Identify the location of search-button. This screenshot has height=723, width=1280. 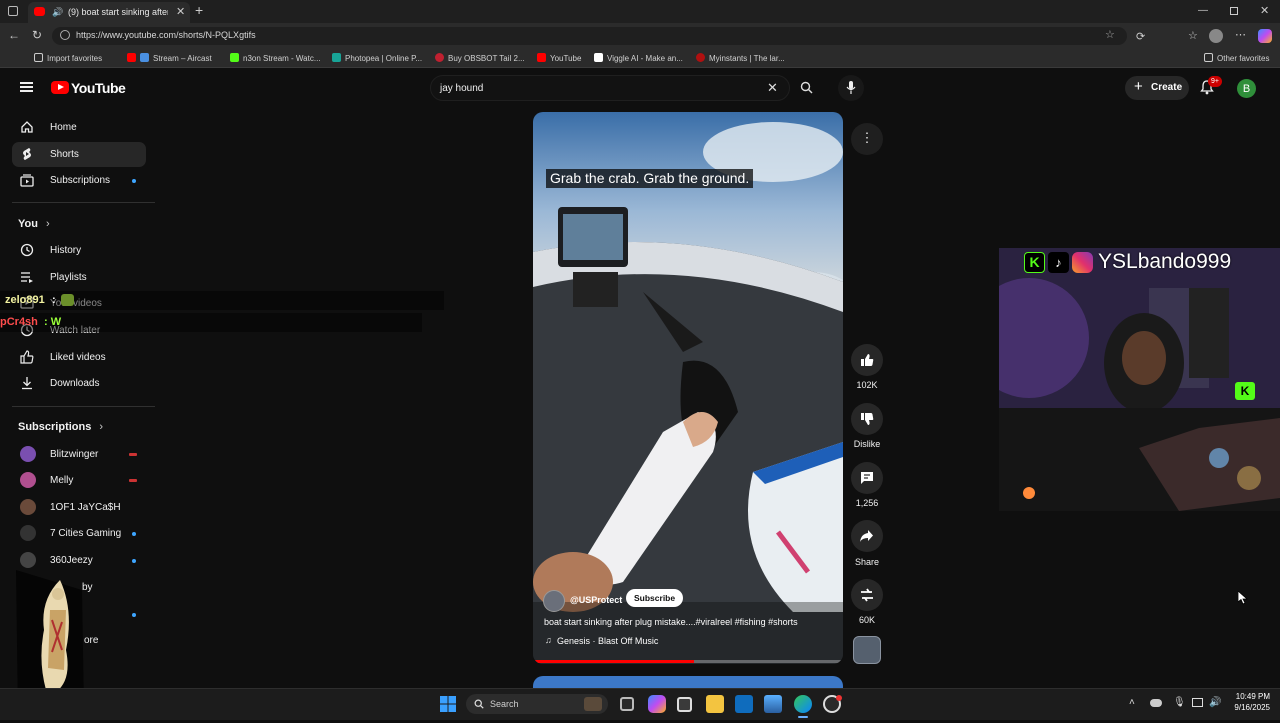
(807, 88).